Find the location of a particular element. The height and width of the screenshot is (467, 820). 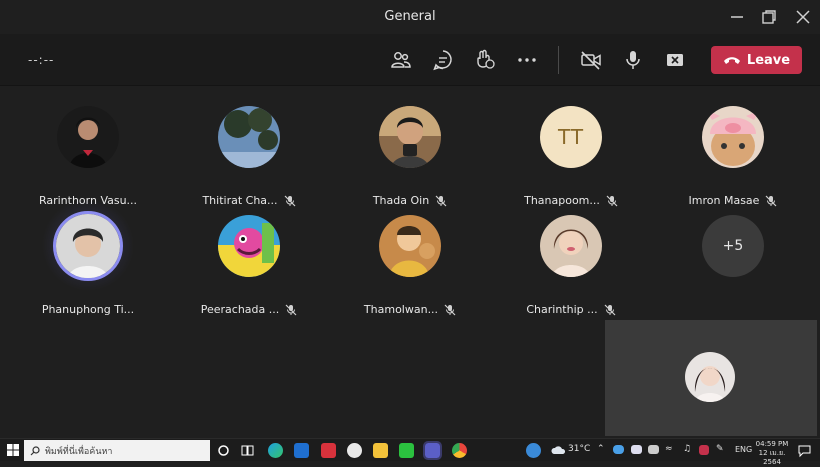

clock-time: 04:59 PM is located at coordinates (772, 444).